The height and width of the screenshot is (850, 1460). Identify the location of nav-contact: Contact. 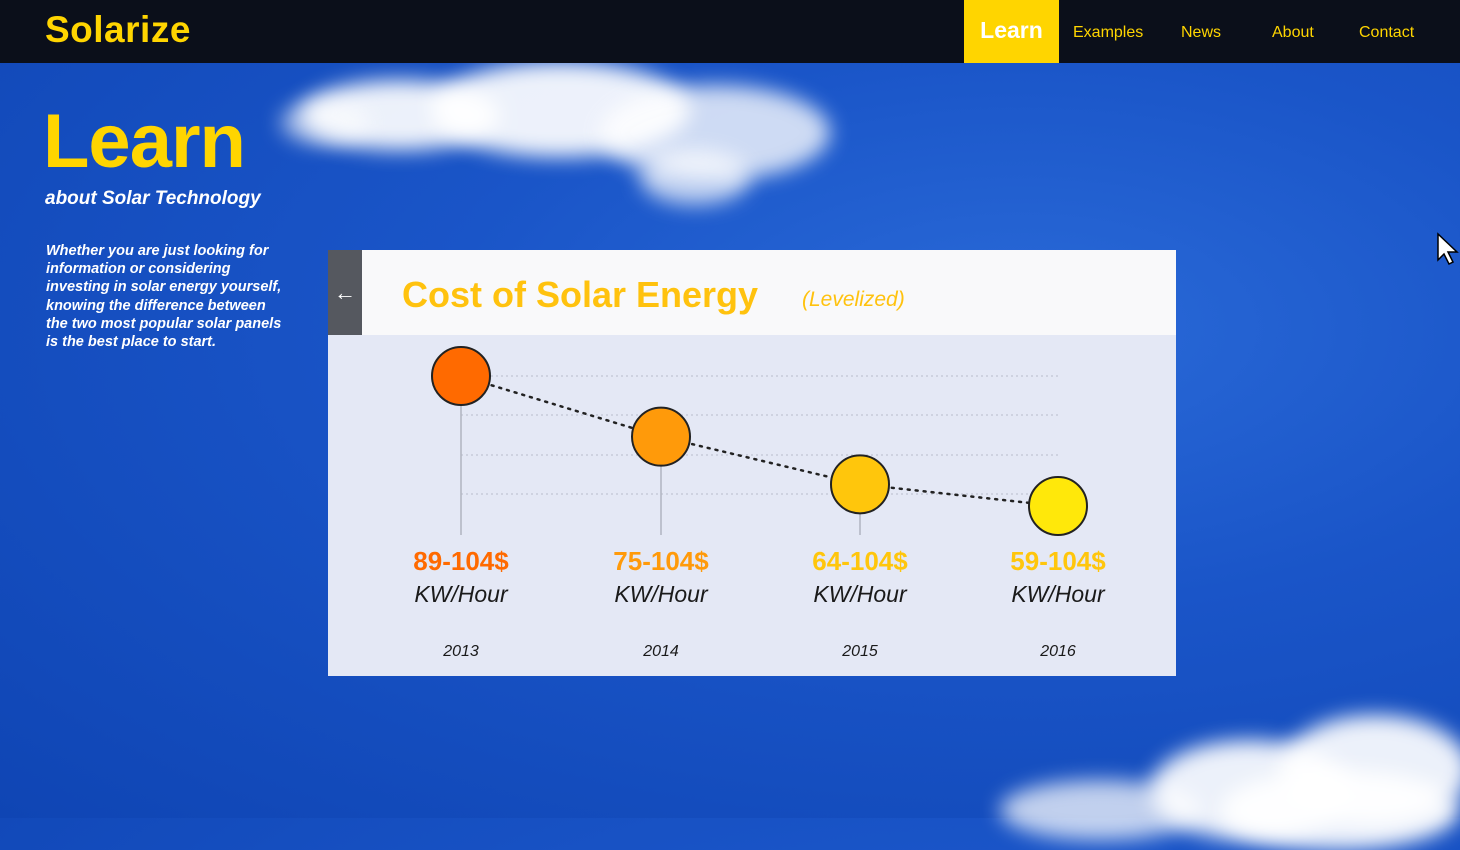
(1386, 31).